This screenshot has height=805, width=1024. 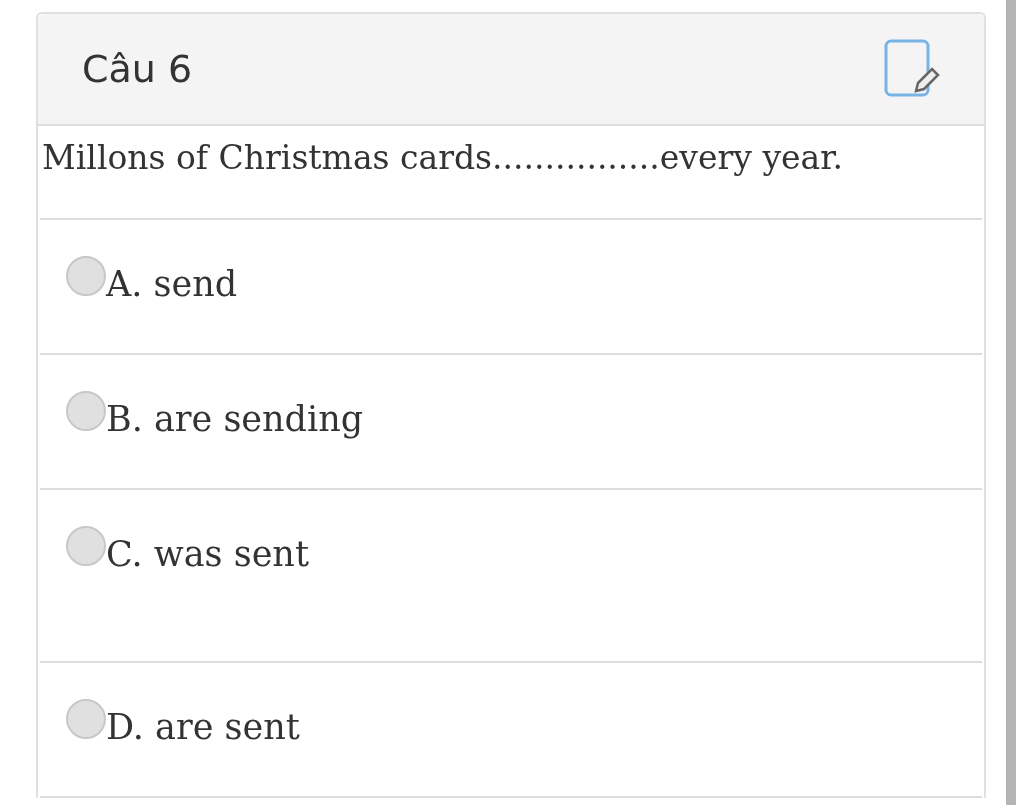 What do you see at coordinates (137, 69) in the screenshot?
I see `question-title: Câu 6` at bounding box center [137, 69].